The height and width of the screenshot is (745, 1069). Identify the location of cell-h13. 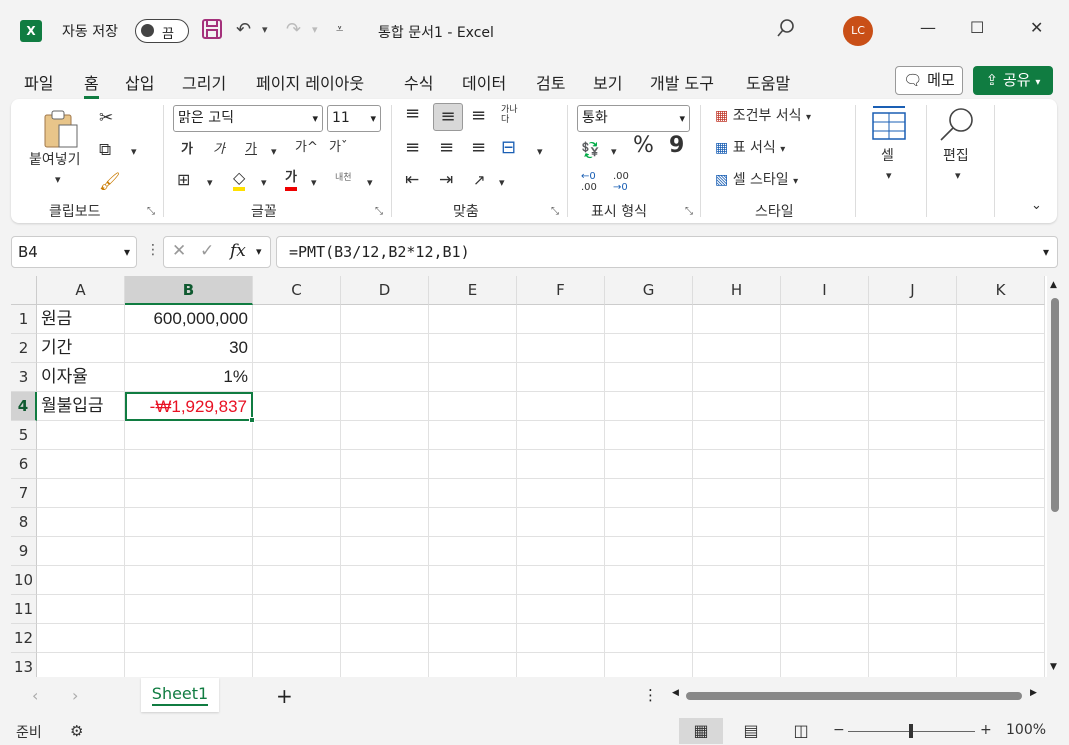
(737, 665).